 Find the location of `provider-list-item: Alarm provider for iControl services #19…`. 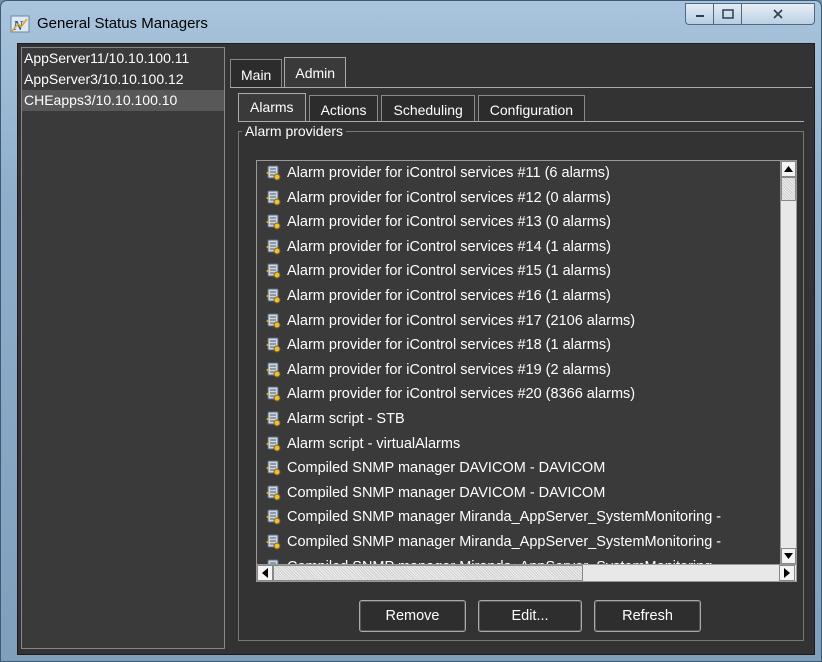

provider-list-item: Alarm provider for iControl services #19… is located at coordinates (522, 370).